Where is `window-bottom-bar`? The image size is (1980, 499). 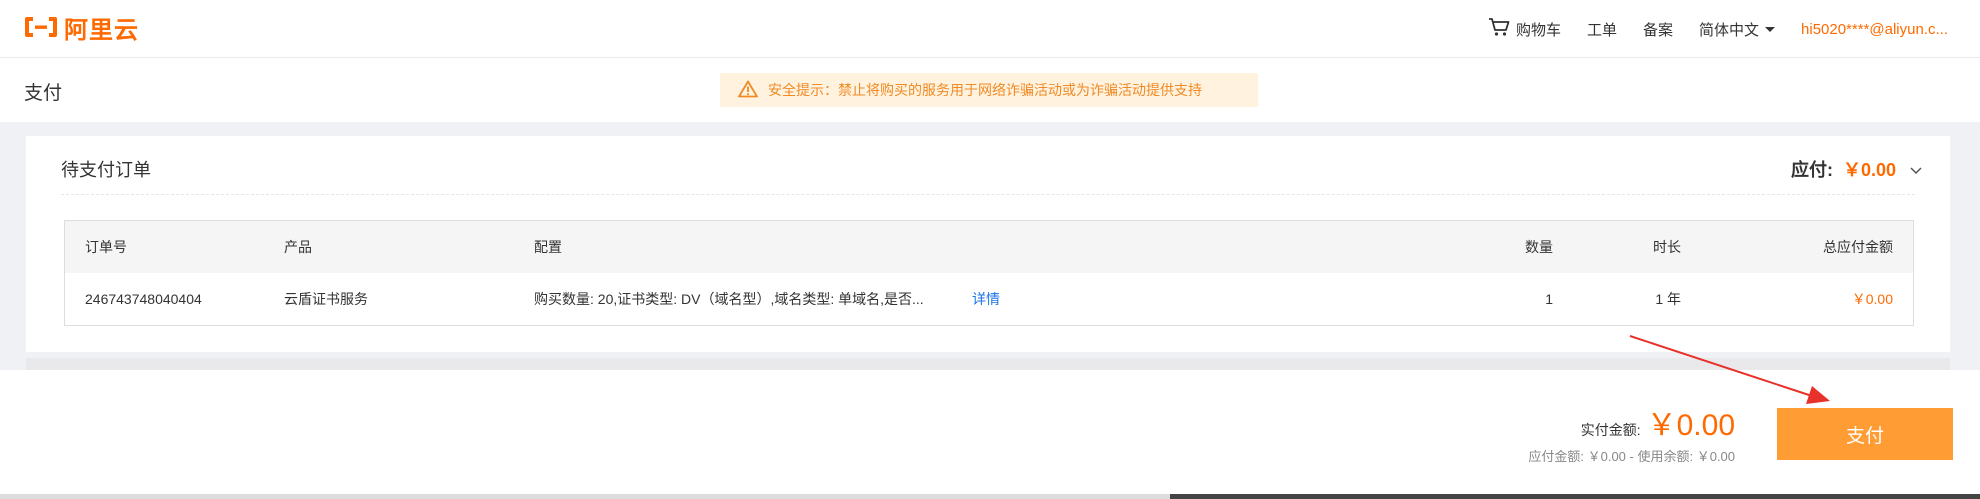
window-bottom-bar is located at coordinates (990, 496).